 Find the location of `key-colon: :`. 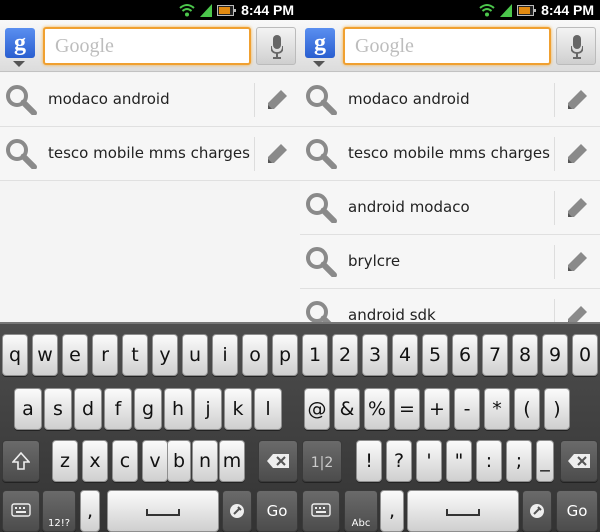

key-colon: : is located at coordinates (489, 461).